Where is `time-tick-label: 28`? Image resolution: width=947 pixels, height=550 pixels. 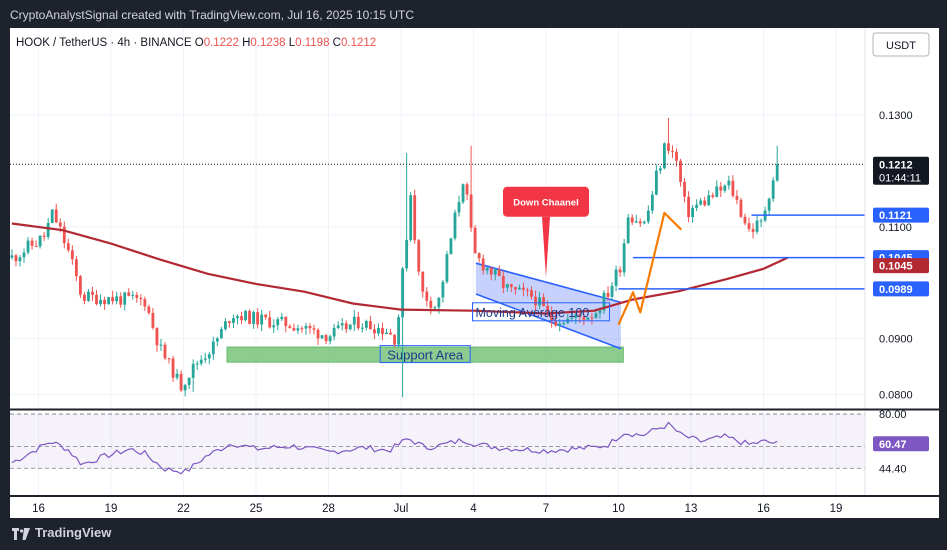
time-tick-label: 28 is located at coordinates (328, 509).